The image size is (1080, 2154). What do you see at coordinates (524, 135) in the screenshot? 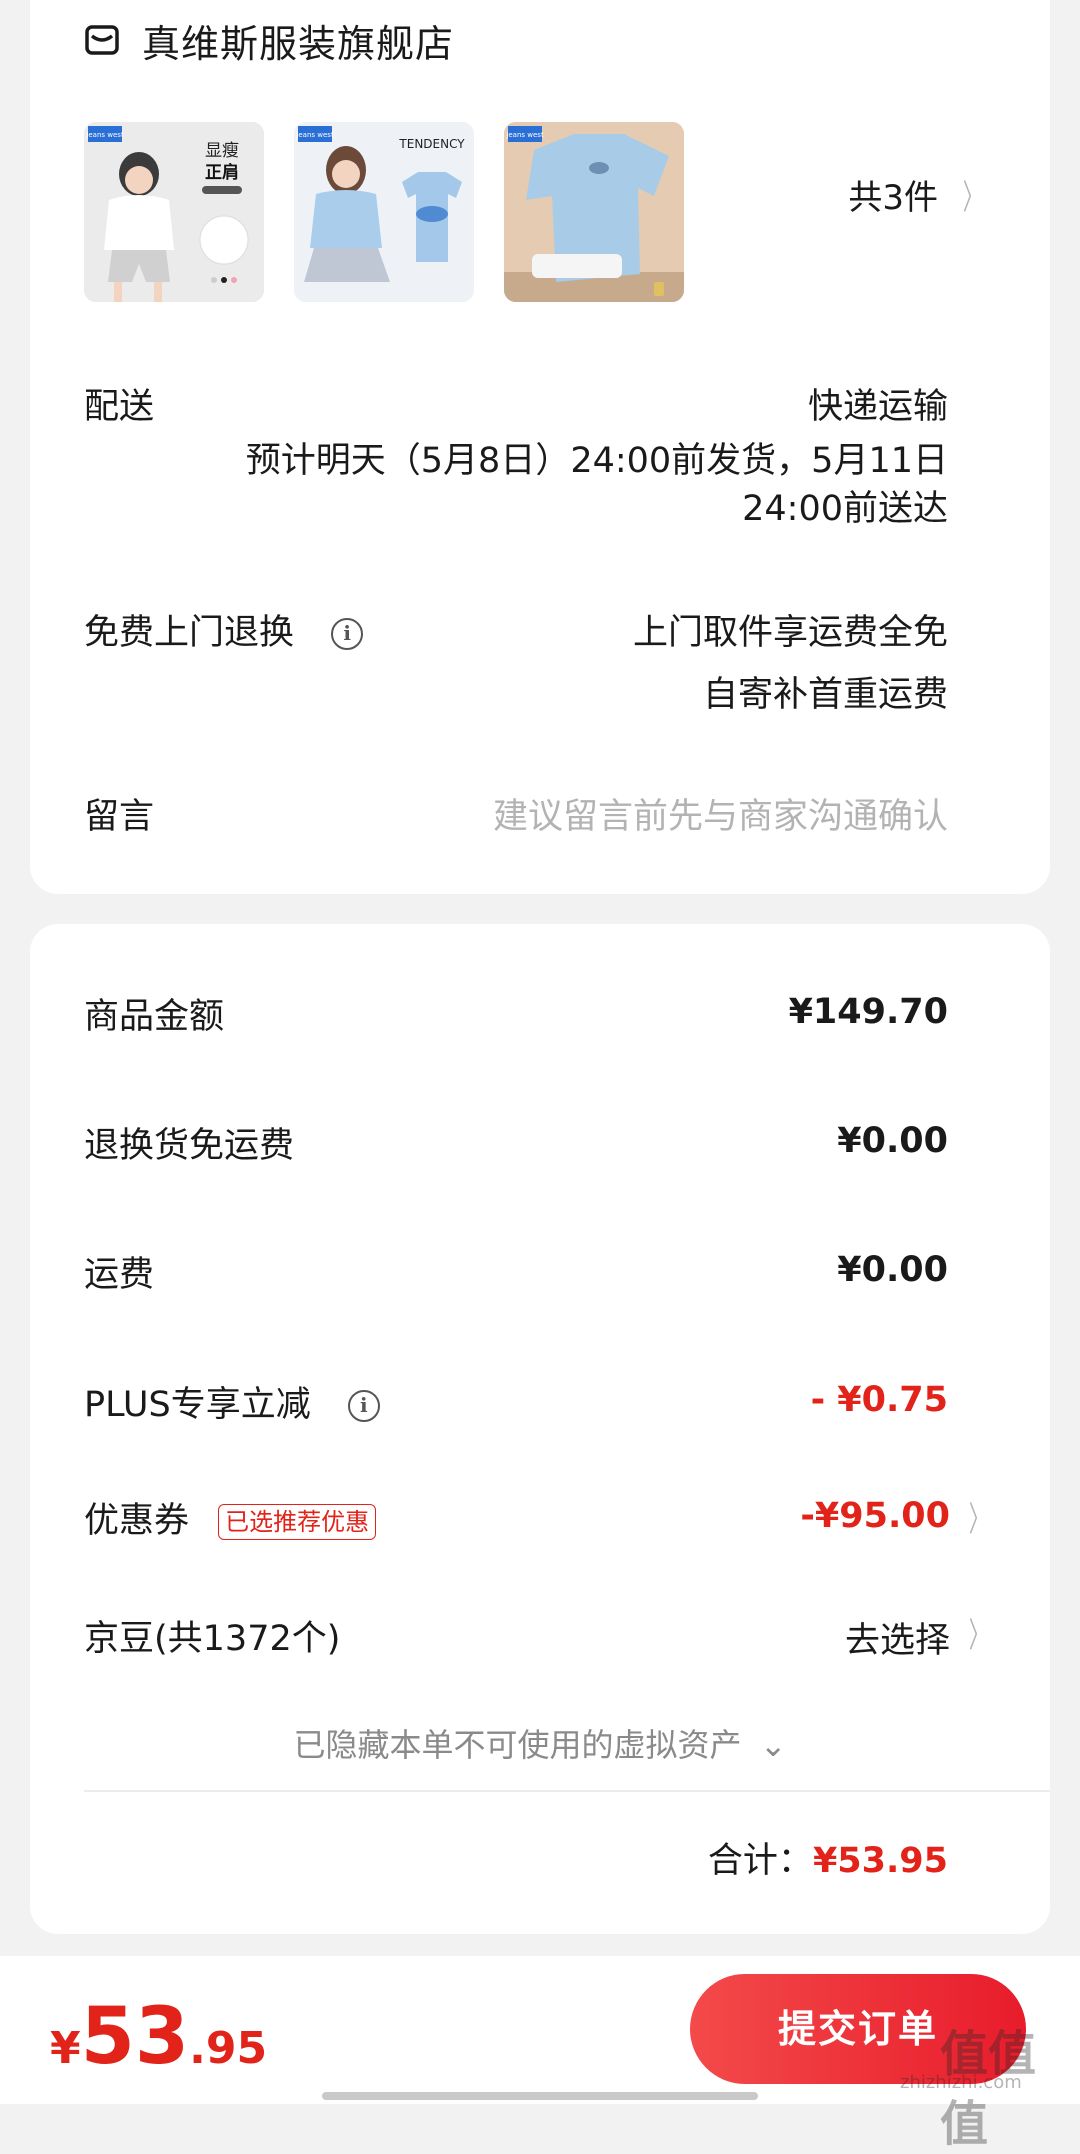
I see `brand-badge-3: Jeans west` at bounding box center [524, 135].